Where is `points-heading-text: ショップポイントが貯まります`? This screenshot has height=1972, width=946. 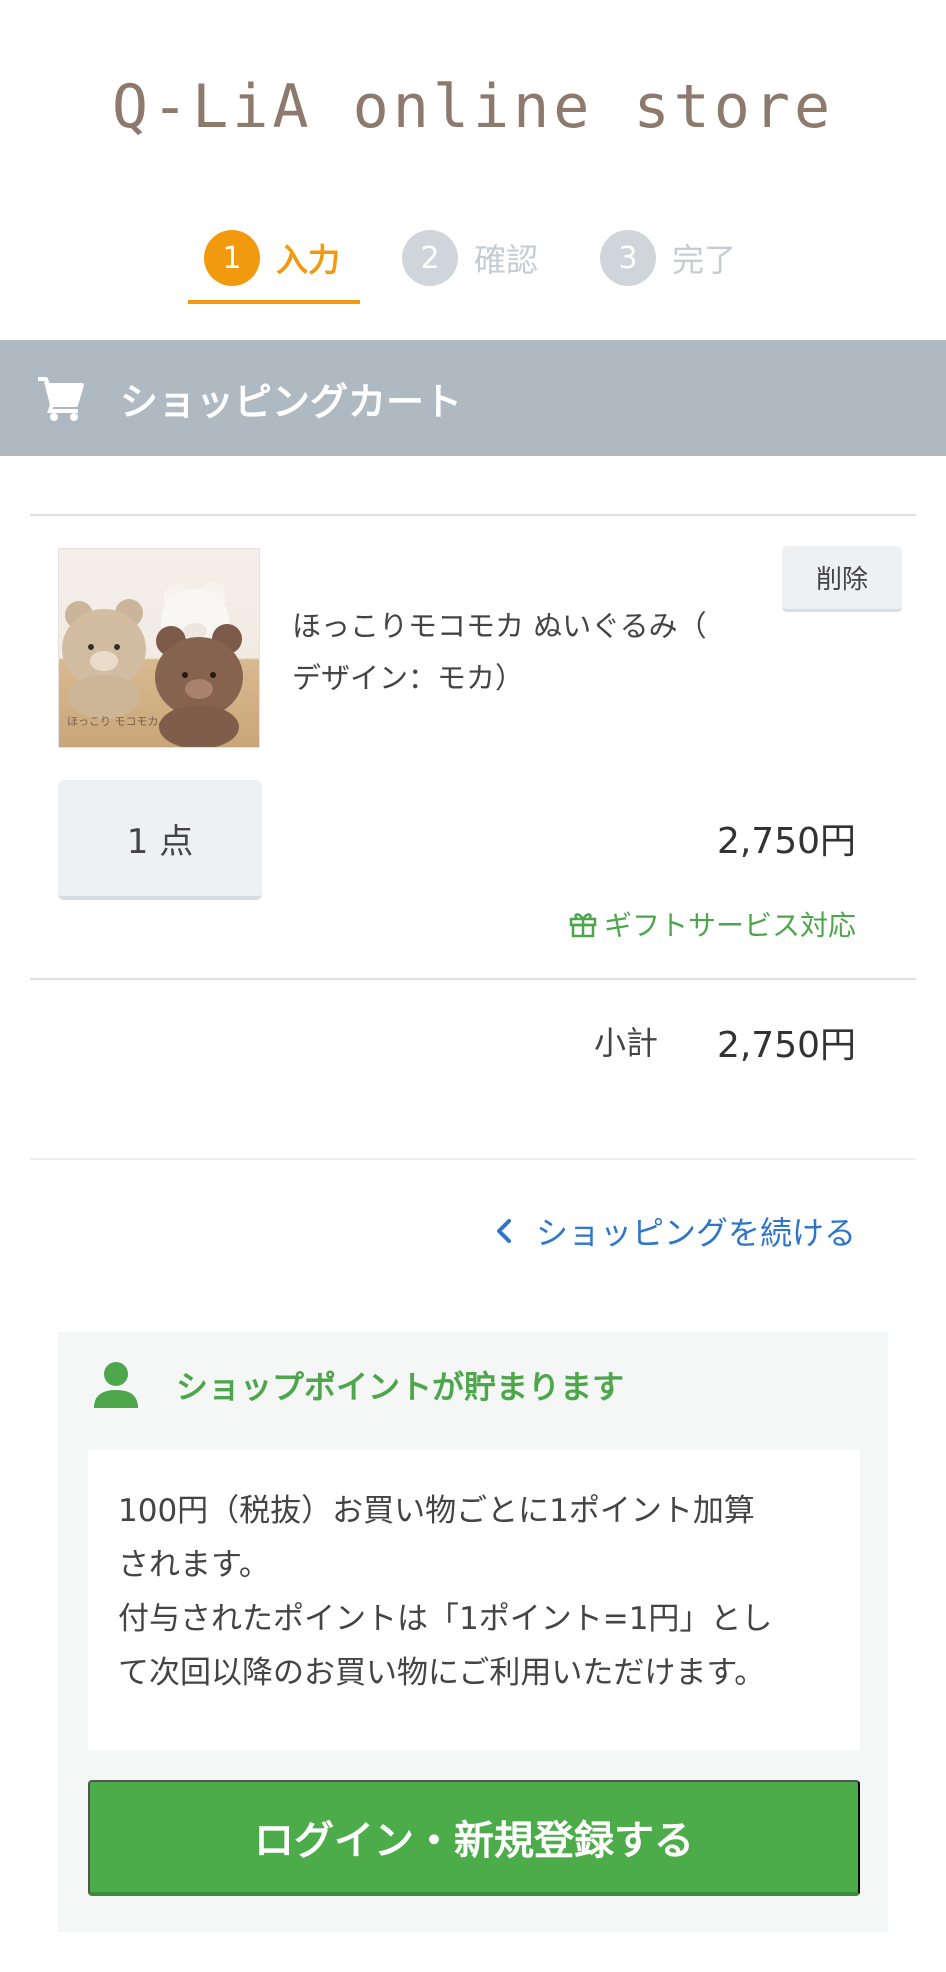 points-heading-text: ショップポイントが貯まります is located at coordinates (400, 1387).